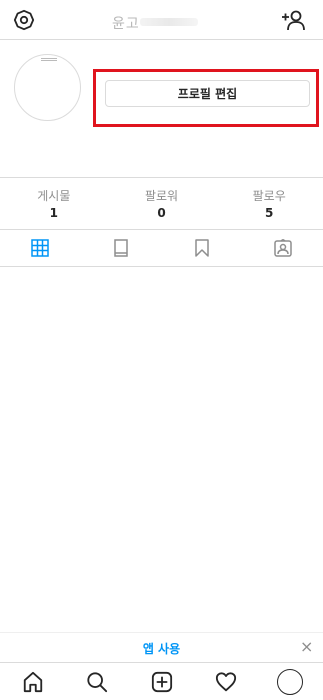 Image resolution: width=323 pixels, height=700 pixels. Describe the element at coordinates (169, 22) in the screenshot. I see `username-blurred-part` at that location.